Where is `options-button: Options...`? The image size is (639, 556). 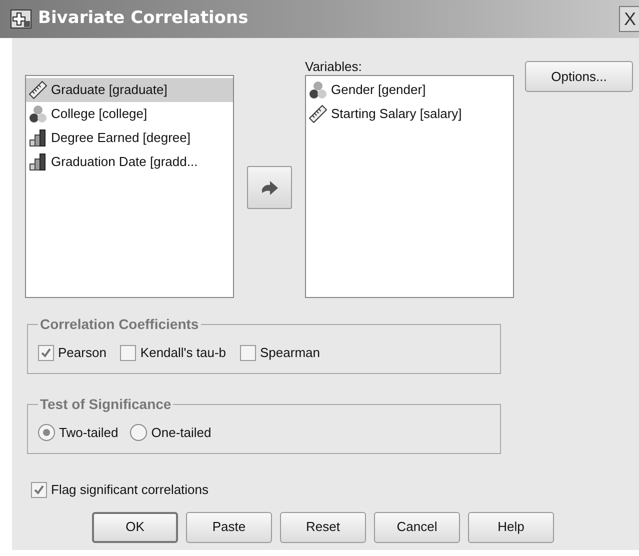
options-button: Options... is located at coordinates (579, 76).